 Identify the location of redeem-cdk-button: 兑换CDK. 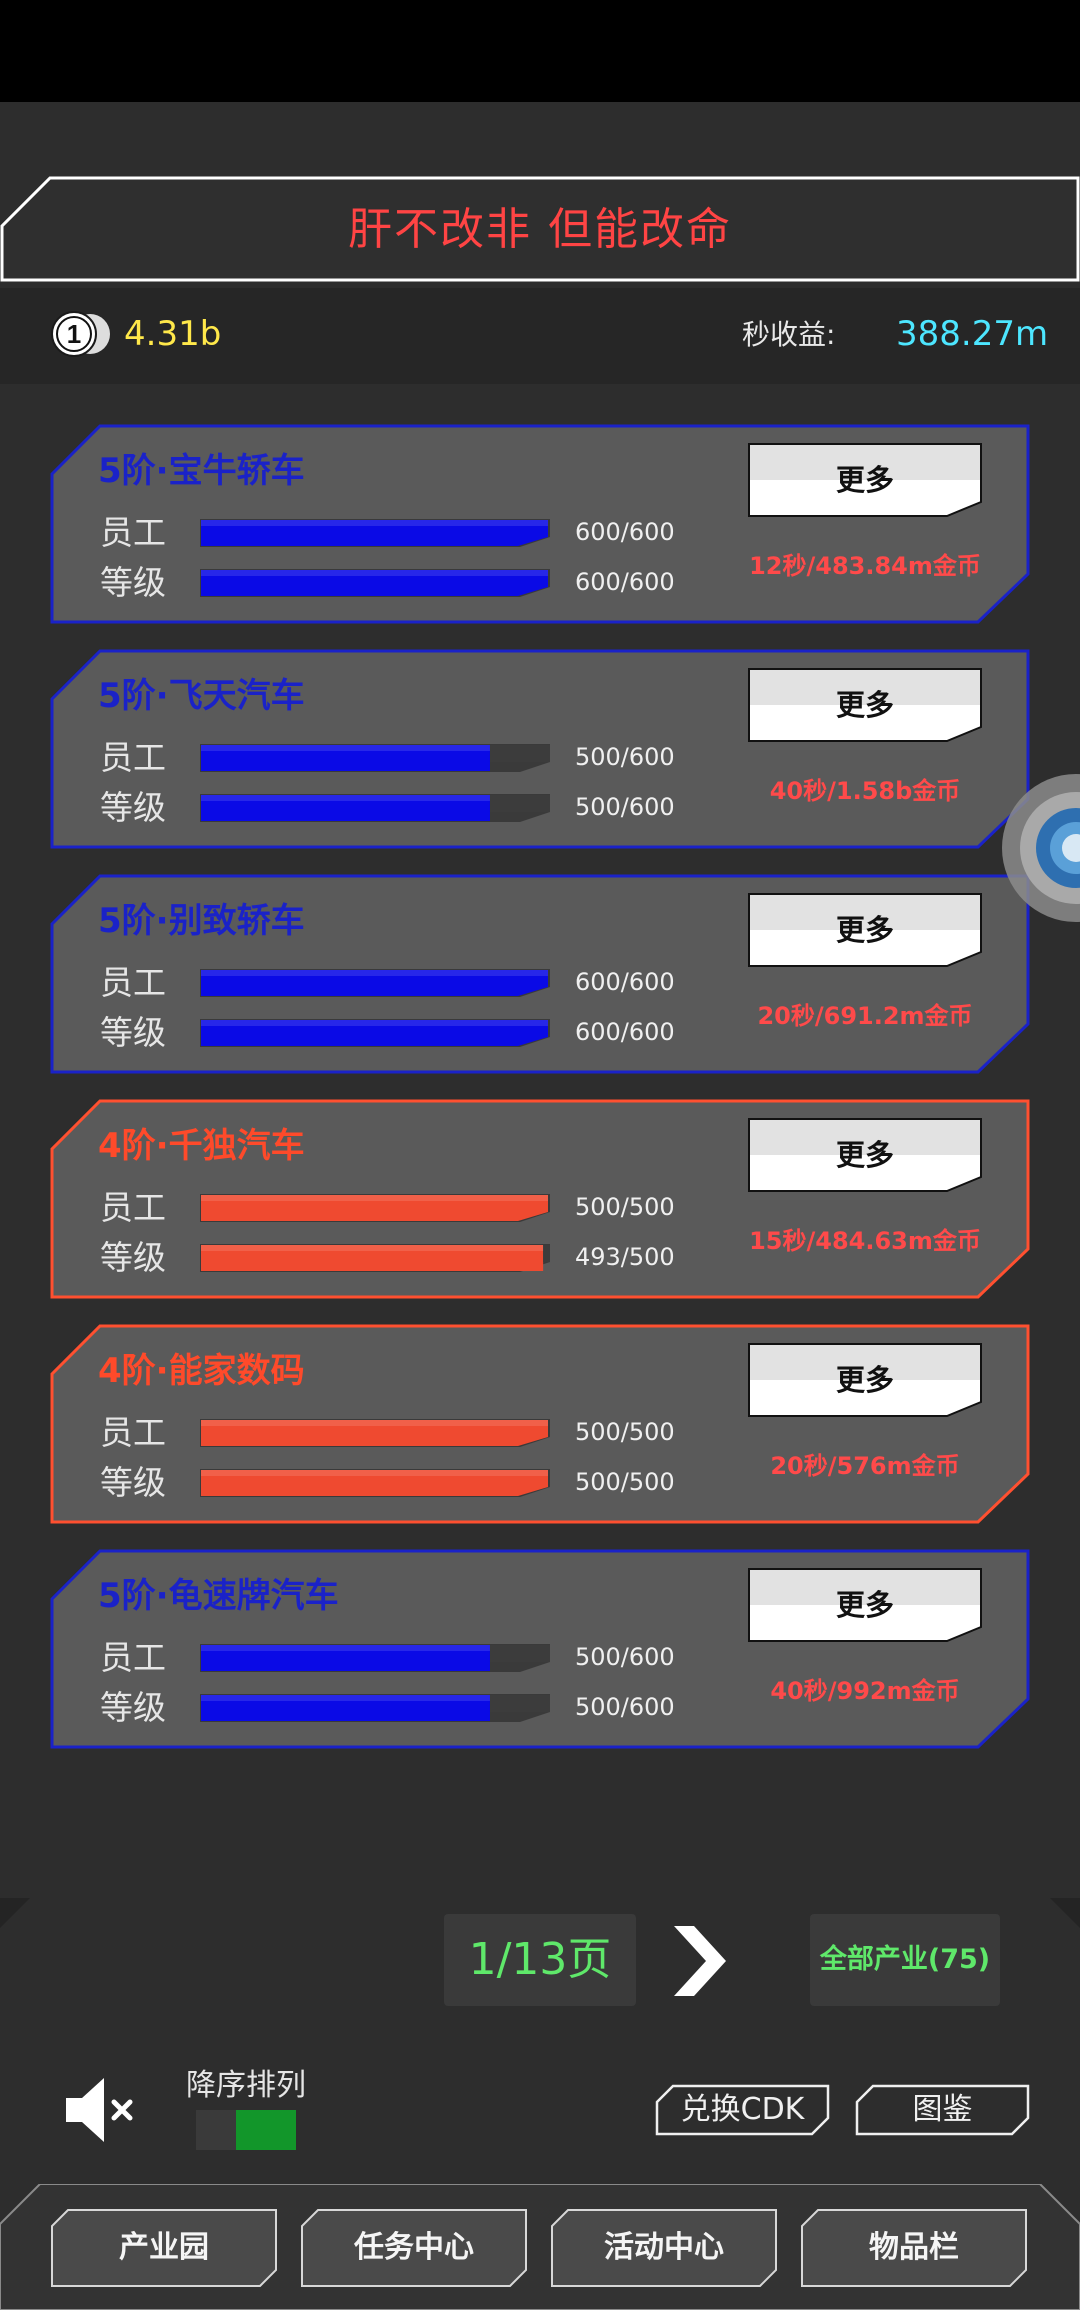
(742, 2110).